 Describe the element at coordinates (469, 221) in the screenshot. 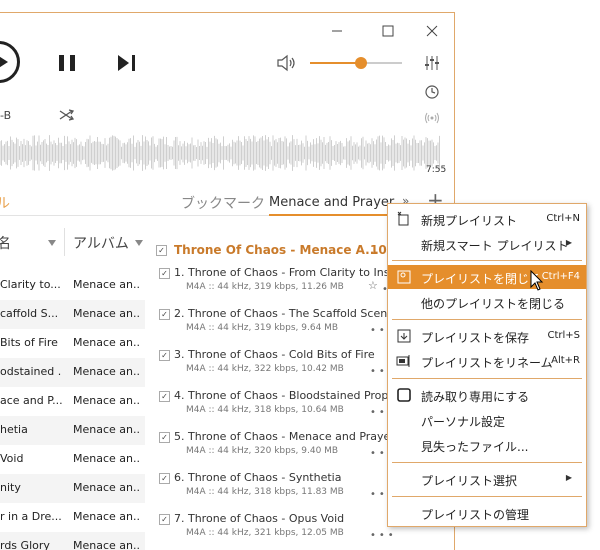

I see `menu-label: 新規プレイリスト` at that location.